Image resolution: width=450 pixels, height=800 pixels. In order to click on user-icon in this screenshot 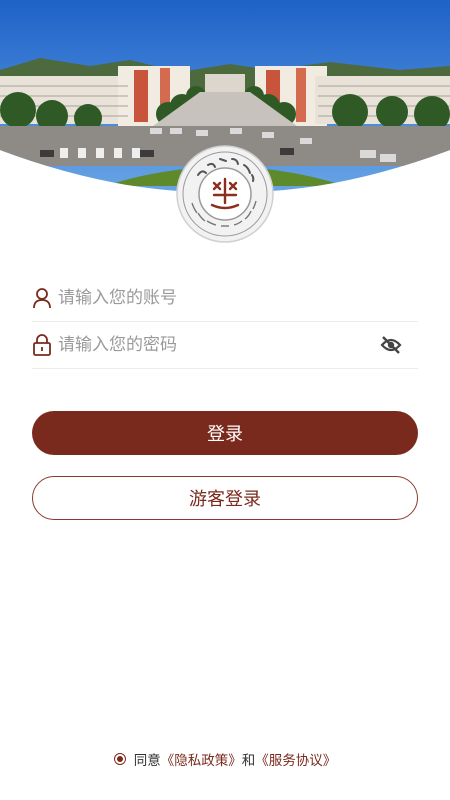, I will do `click(42, 298)`.